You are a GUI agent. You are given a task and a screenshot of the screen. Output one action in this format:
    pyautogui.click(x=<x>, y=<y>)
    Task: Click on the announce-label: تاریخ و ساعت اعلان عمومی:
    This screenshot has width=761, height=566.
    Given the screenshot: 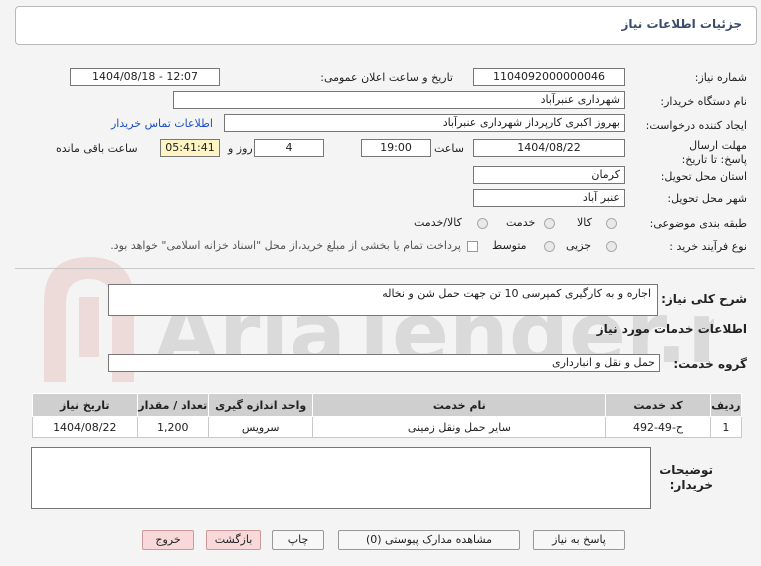 What is the action you would take?
    pyautogui.click(x=386, y=77)
    